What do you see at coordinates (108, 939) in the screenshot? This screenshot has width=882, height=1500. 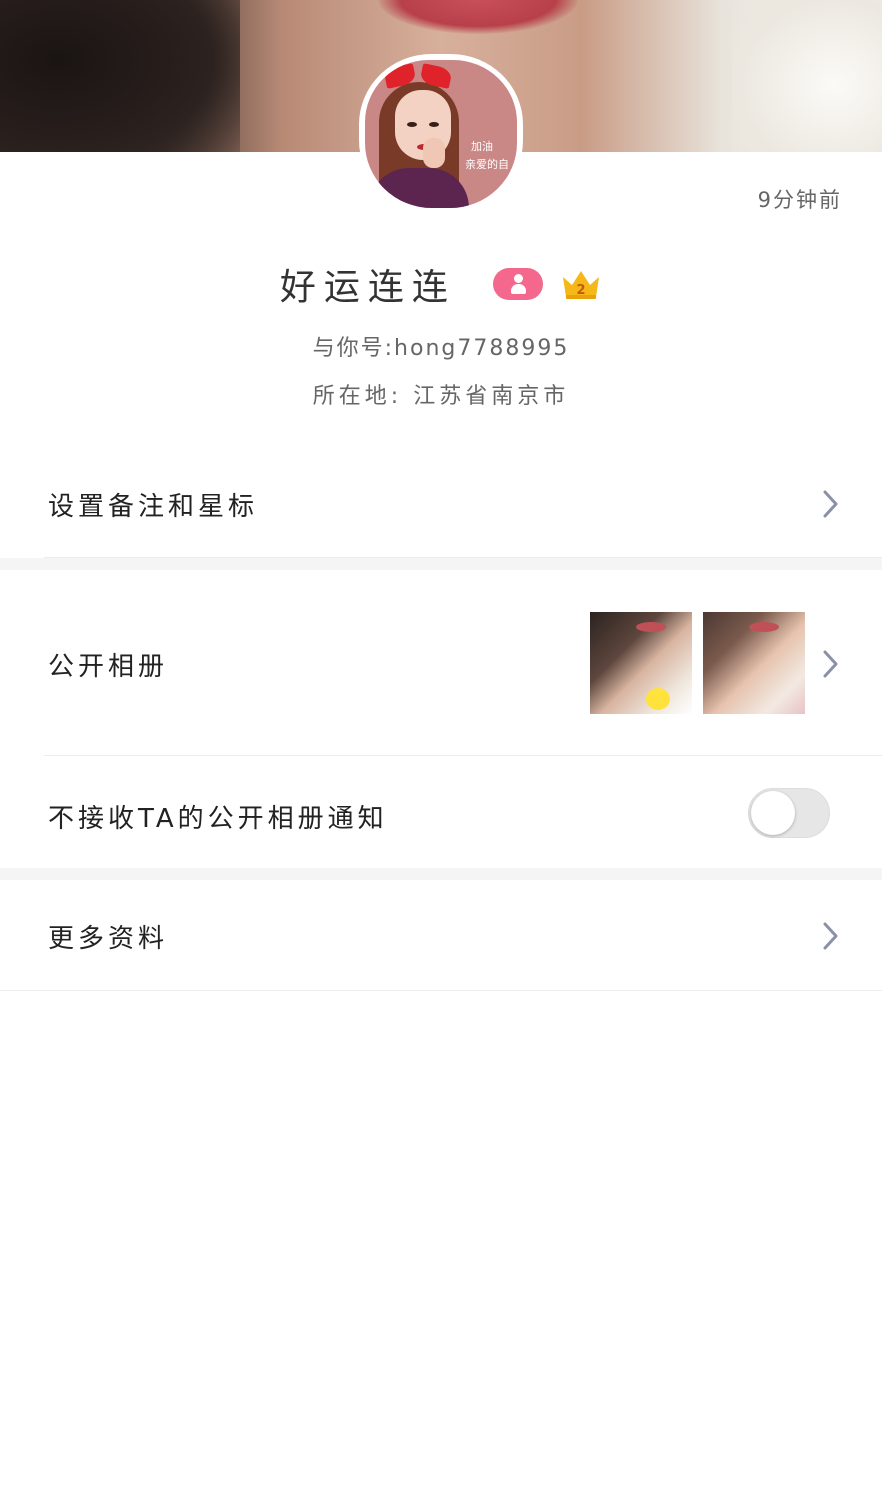 I see `more-info-label: 更多资料` at bounding box center [108, 939].